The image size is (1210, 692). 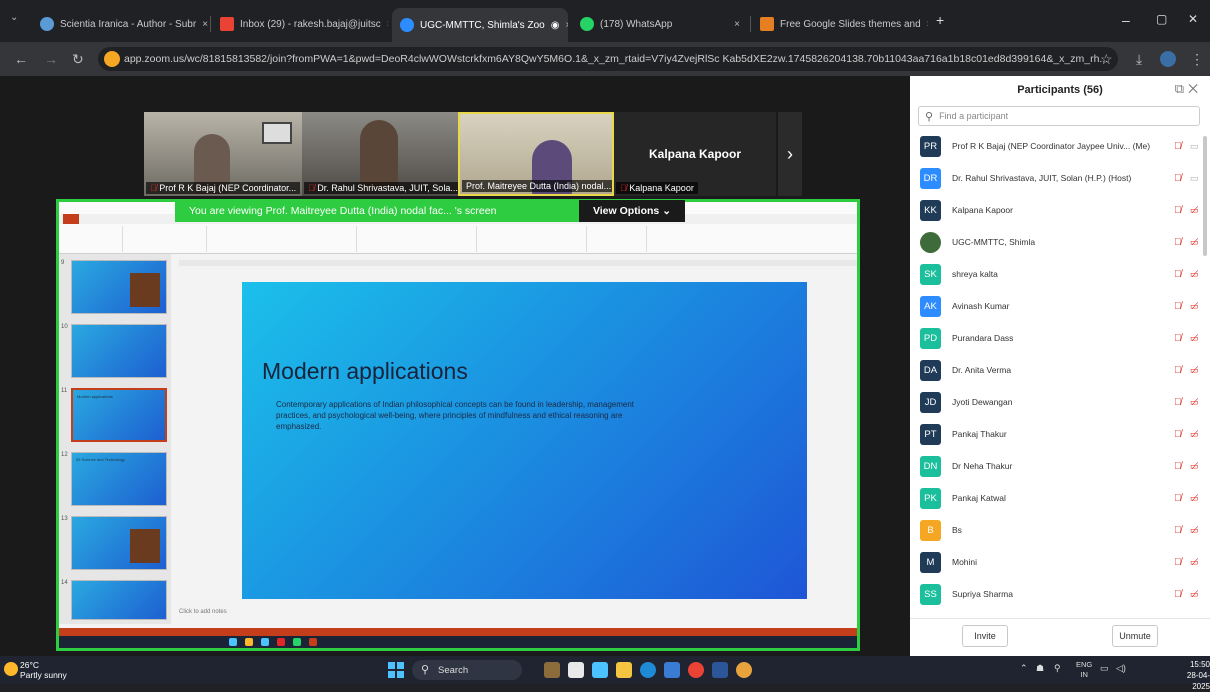 What do you see at coordinates (396, 670) in the screenshot?
I see `windows-start-icon` at bounding box center [396, 670].